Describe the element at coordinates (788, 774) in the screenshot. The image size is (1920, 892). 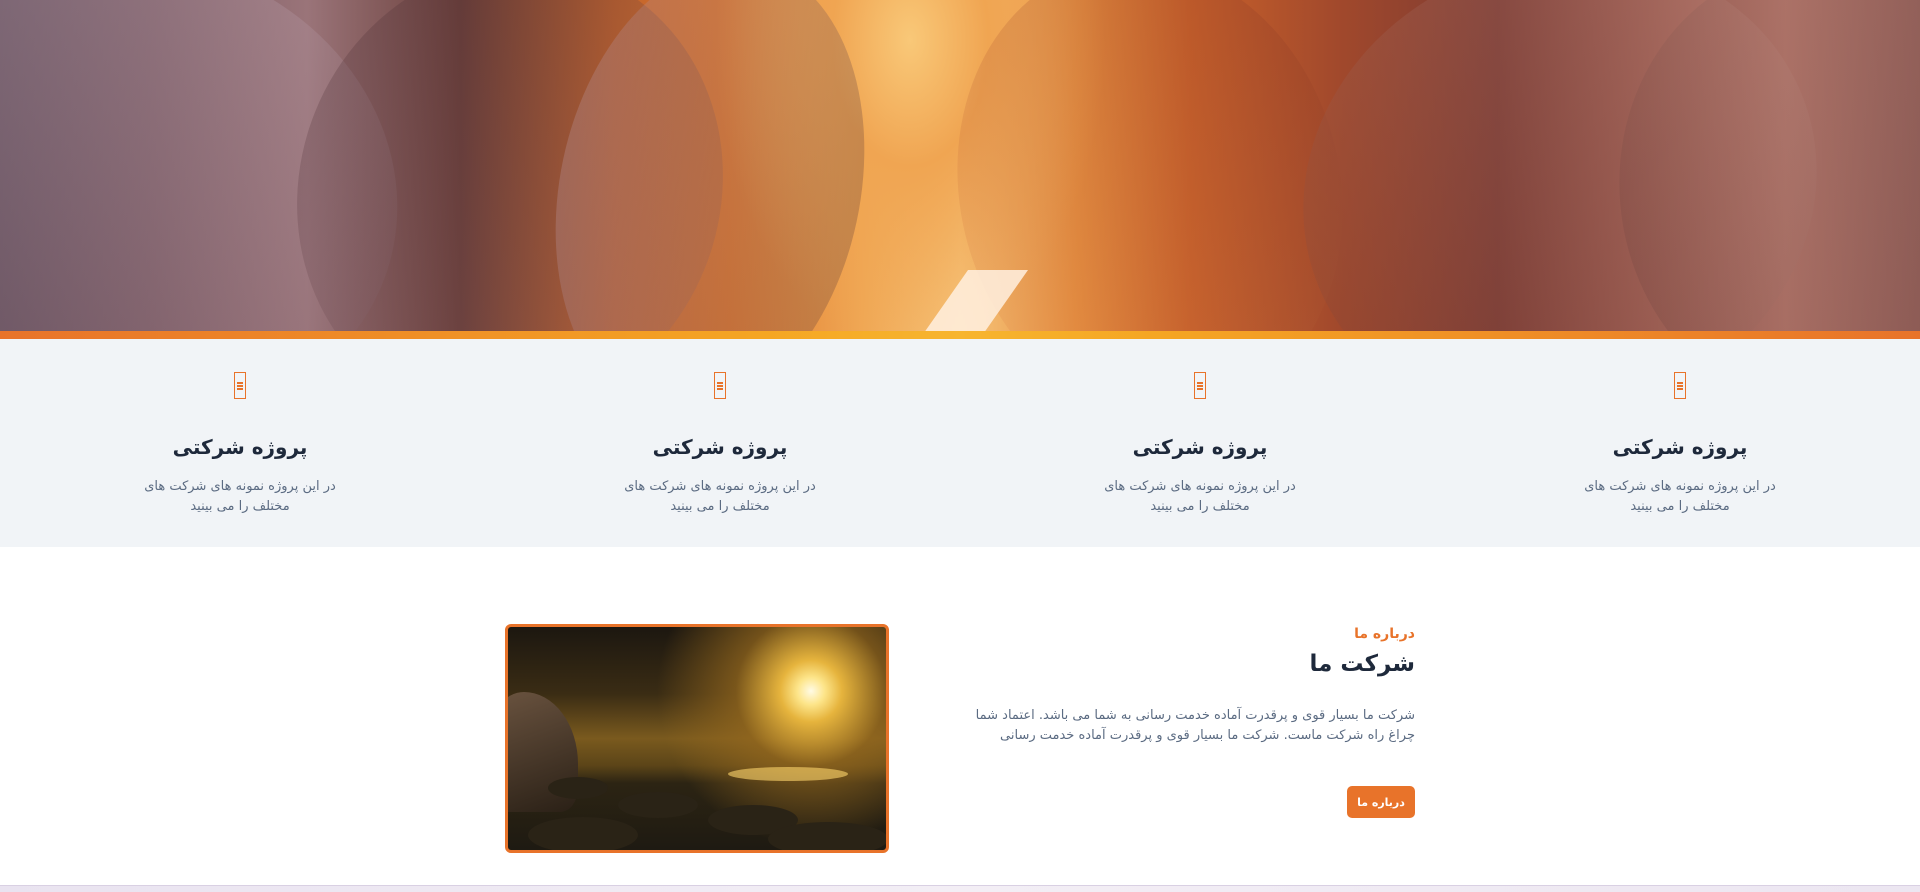
I see `sun-reflection` at that location.